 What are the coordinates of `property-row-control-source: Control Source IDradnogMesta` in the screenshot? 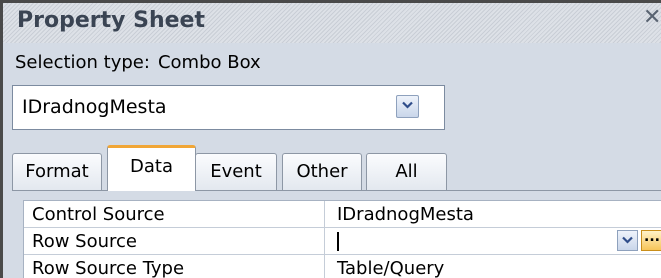 It's located at (342, 214).